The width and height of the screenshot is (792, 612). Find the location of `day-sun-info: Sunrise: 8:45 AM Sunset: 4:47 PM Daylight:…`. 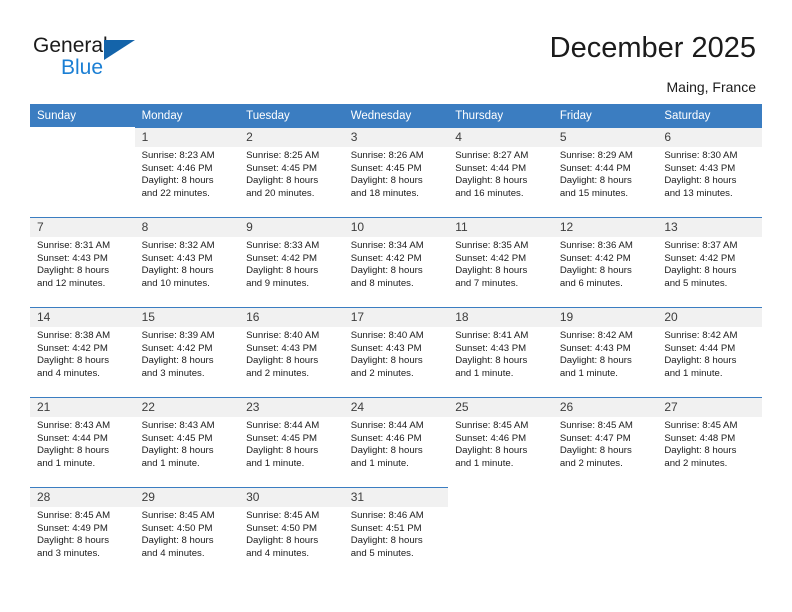

day-sun-info: Sunrise: 8:45 AM Sunset: 4:47 PM Daylight:… is located at coordinates (605, 443).